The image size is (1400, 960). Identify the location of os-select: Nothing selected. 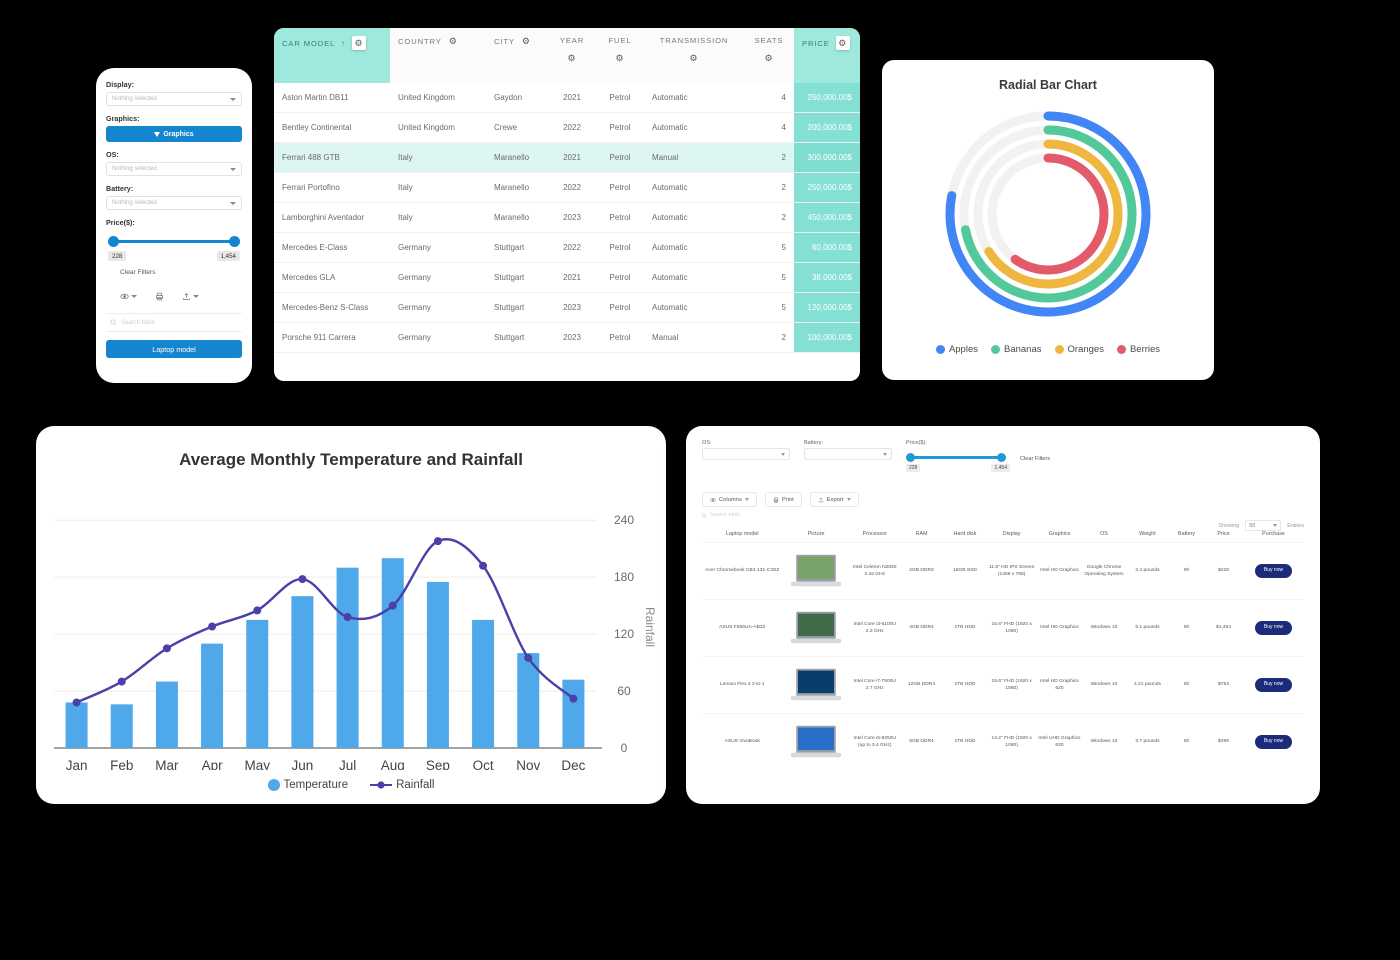
(174, 169).